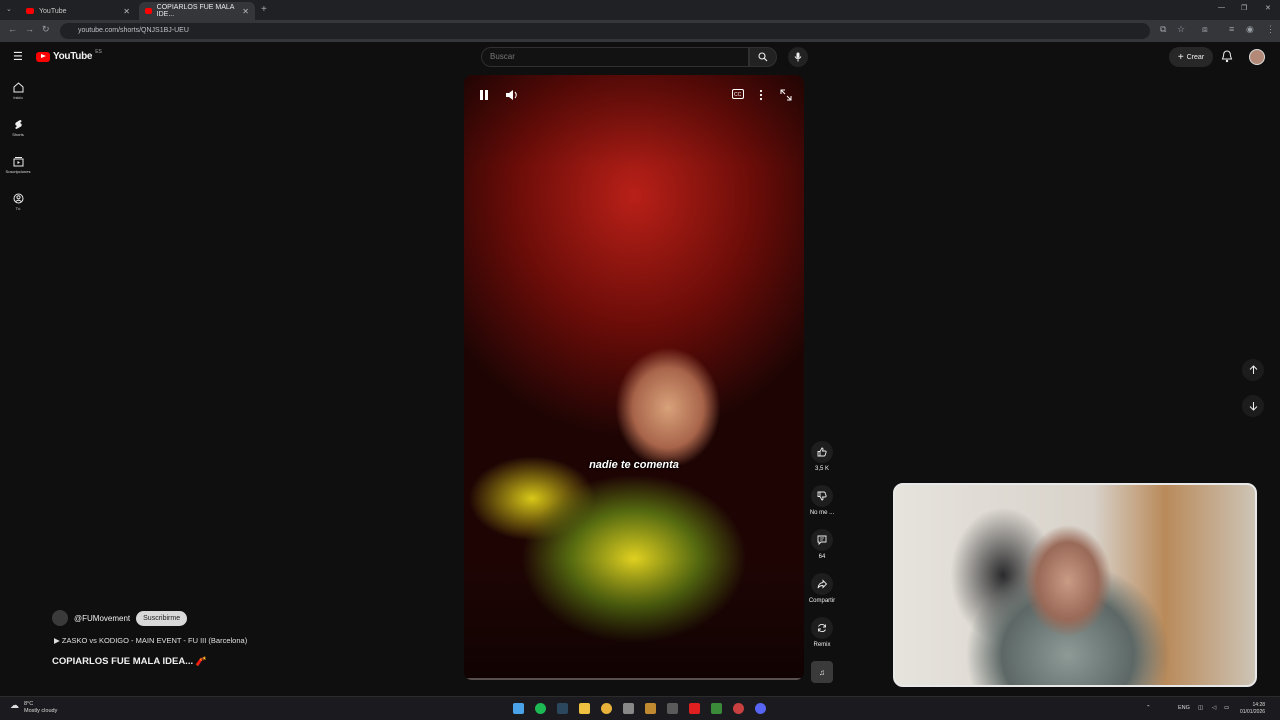 This screenshot has height=720, width=1280. I want to click on video-title: COPIARLOS FUE MALA IDEA... 🧨, so click(129, 661).